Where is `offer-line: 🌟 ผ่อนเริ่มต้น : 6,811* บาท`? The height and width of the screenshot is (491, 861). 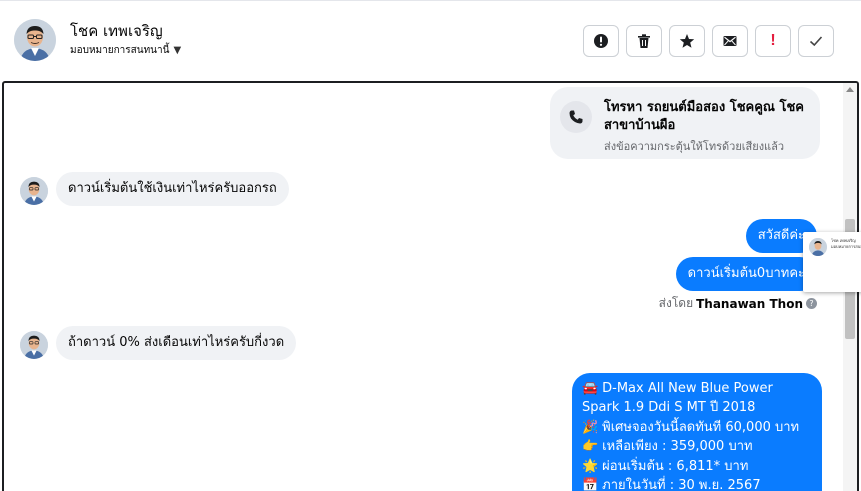 offer-line: 🌟 ผ่อนเริ่มต้น : 6,811* บาท is located at coordinates (697, 466).